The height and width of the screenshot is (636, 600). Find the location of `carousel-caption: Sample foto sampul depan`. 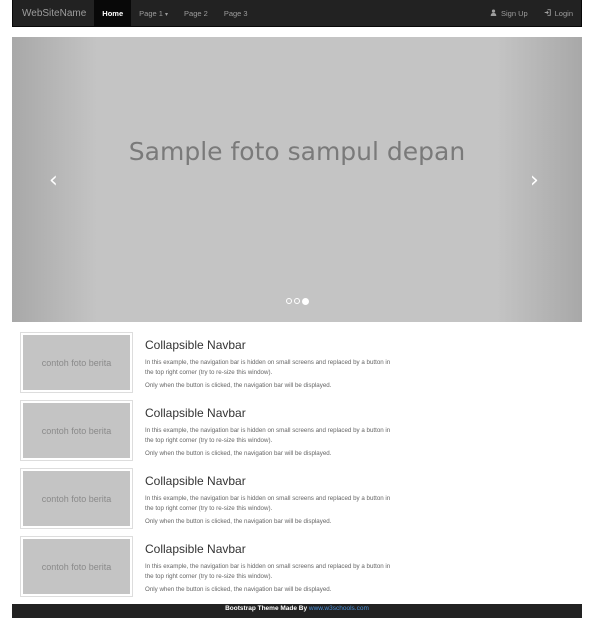

carousel-caption: Sample foto sampul depan is located at coordinates (297, 151).